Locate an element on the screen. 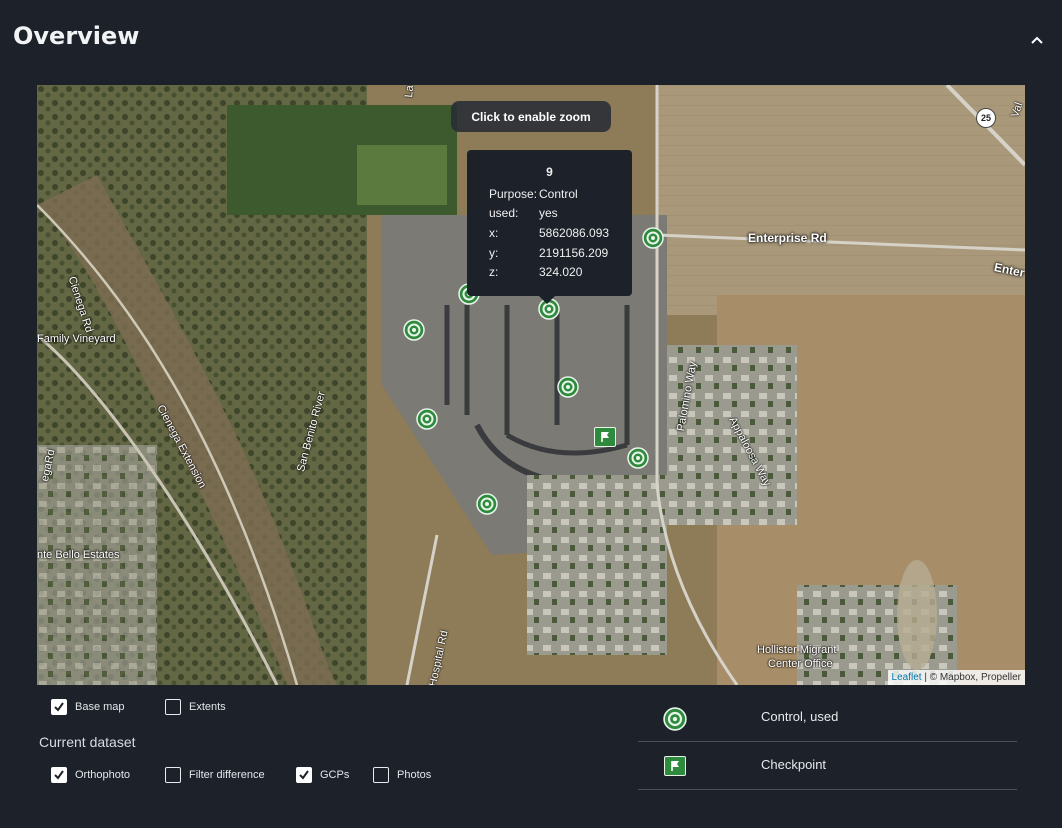 This screenshot has height=828, width=1062. chevron-up-icon is located at coordinates (1037, 40).